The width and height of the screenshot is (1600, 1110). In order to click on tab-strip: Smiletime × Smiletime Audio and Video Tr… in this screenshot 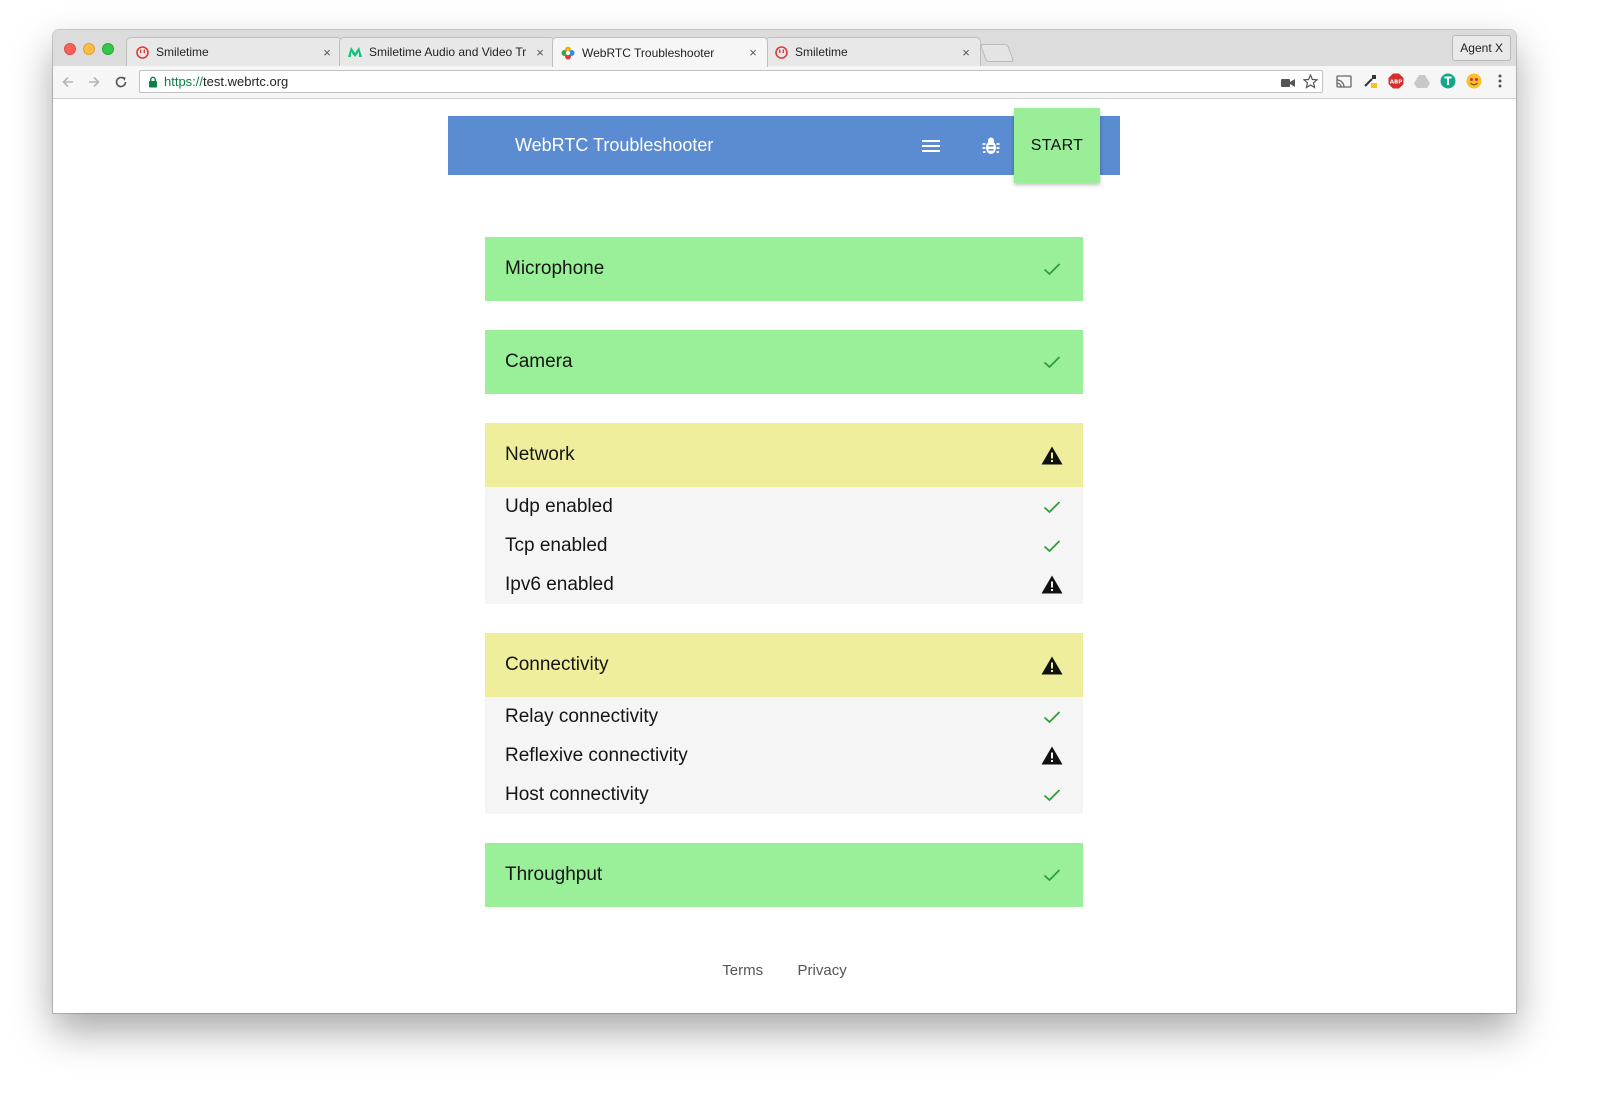, I will do `click(784, 48)`.